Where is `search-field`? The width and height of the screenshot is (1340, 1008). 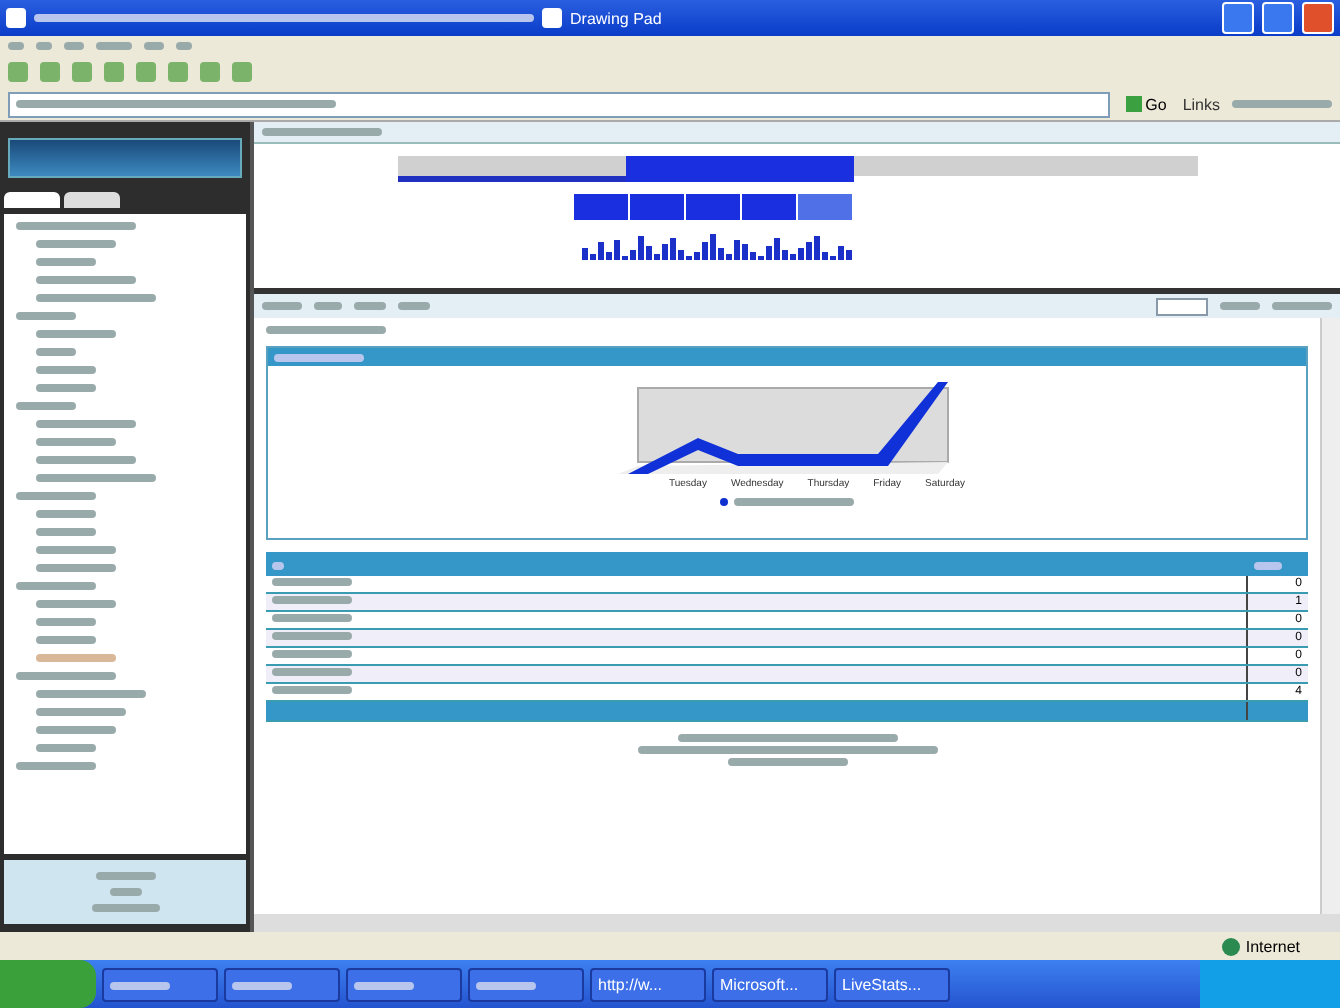
search-field is located at coordinates (1182, 306).